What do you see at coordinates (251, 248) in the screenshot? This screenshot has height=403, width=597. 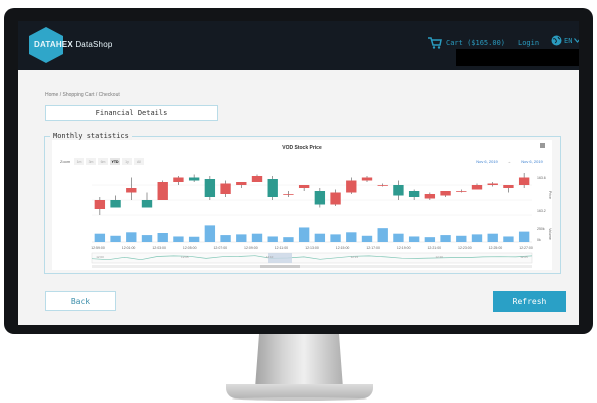 I see `x-axis-label: 12:09:00` at bounding box center [251, 248].